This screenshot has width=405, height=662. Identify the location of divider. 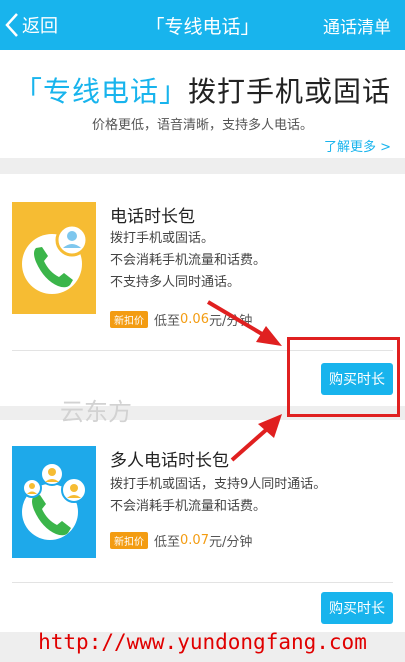
(202, 582).